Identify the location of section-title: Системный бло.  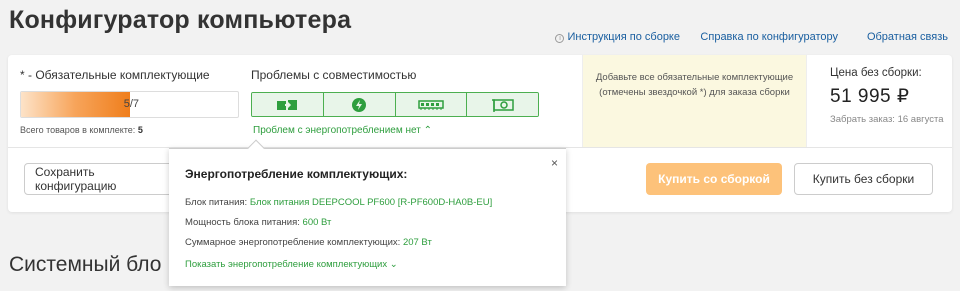
(85, 264).